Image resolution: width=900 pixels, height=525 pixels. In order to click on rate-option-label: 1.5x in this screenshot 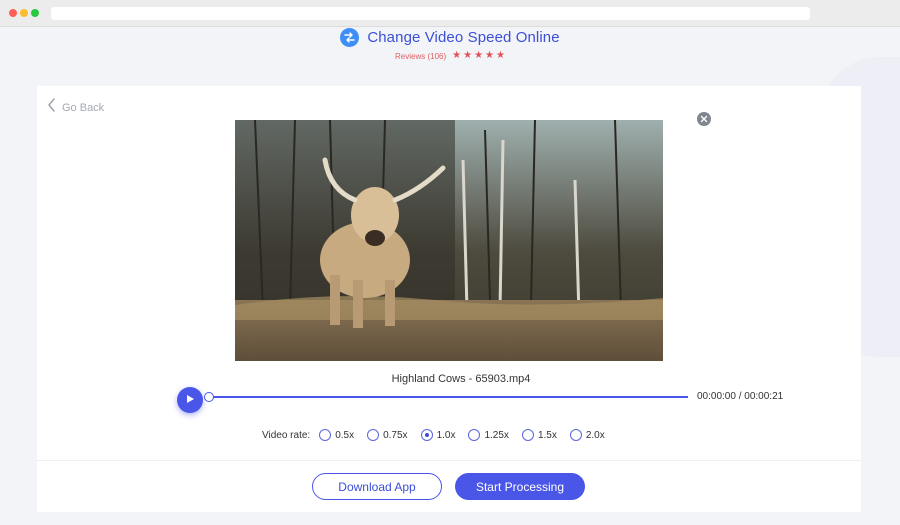, I will do `click(547, 435)`.